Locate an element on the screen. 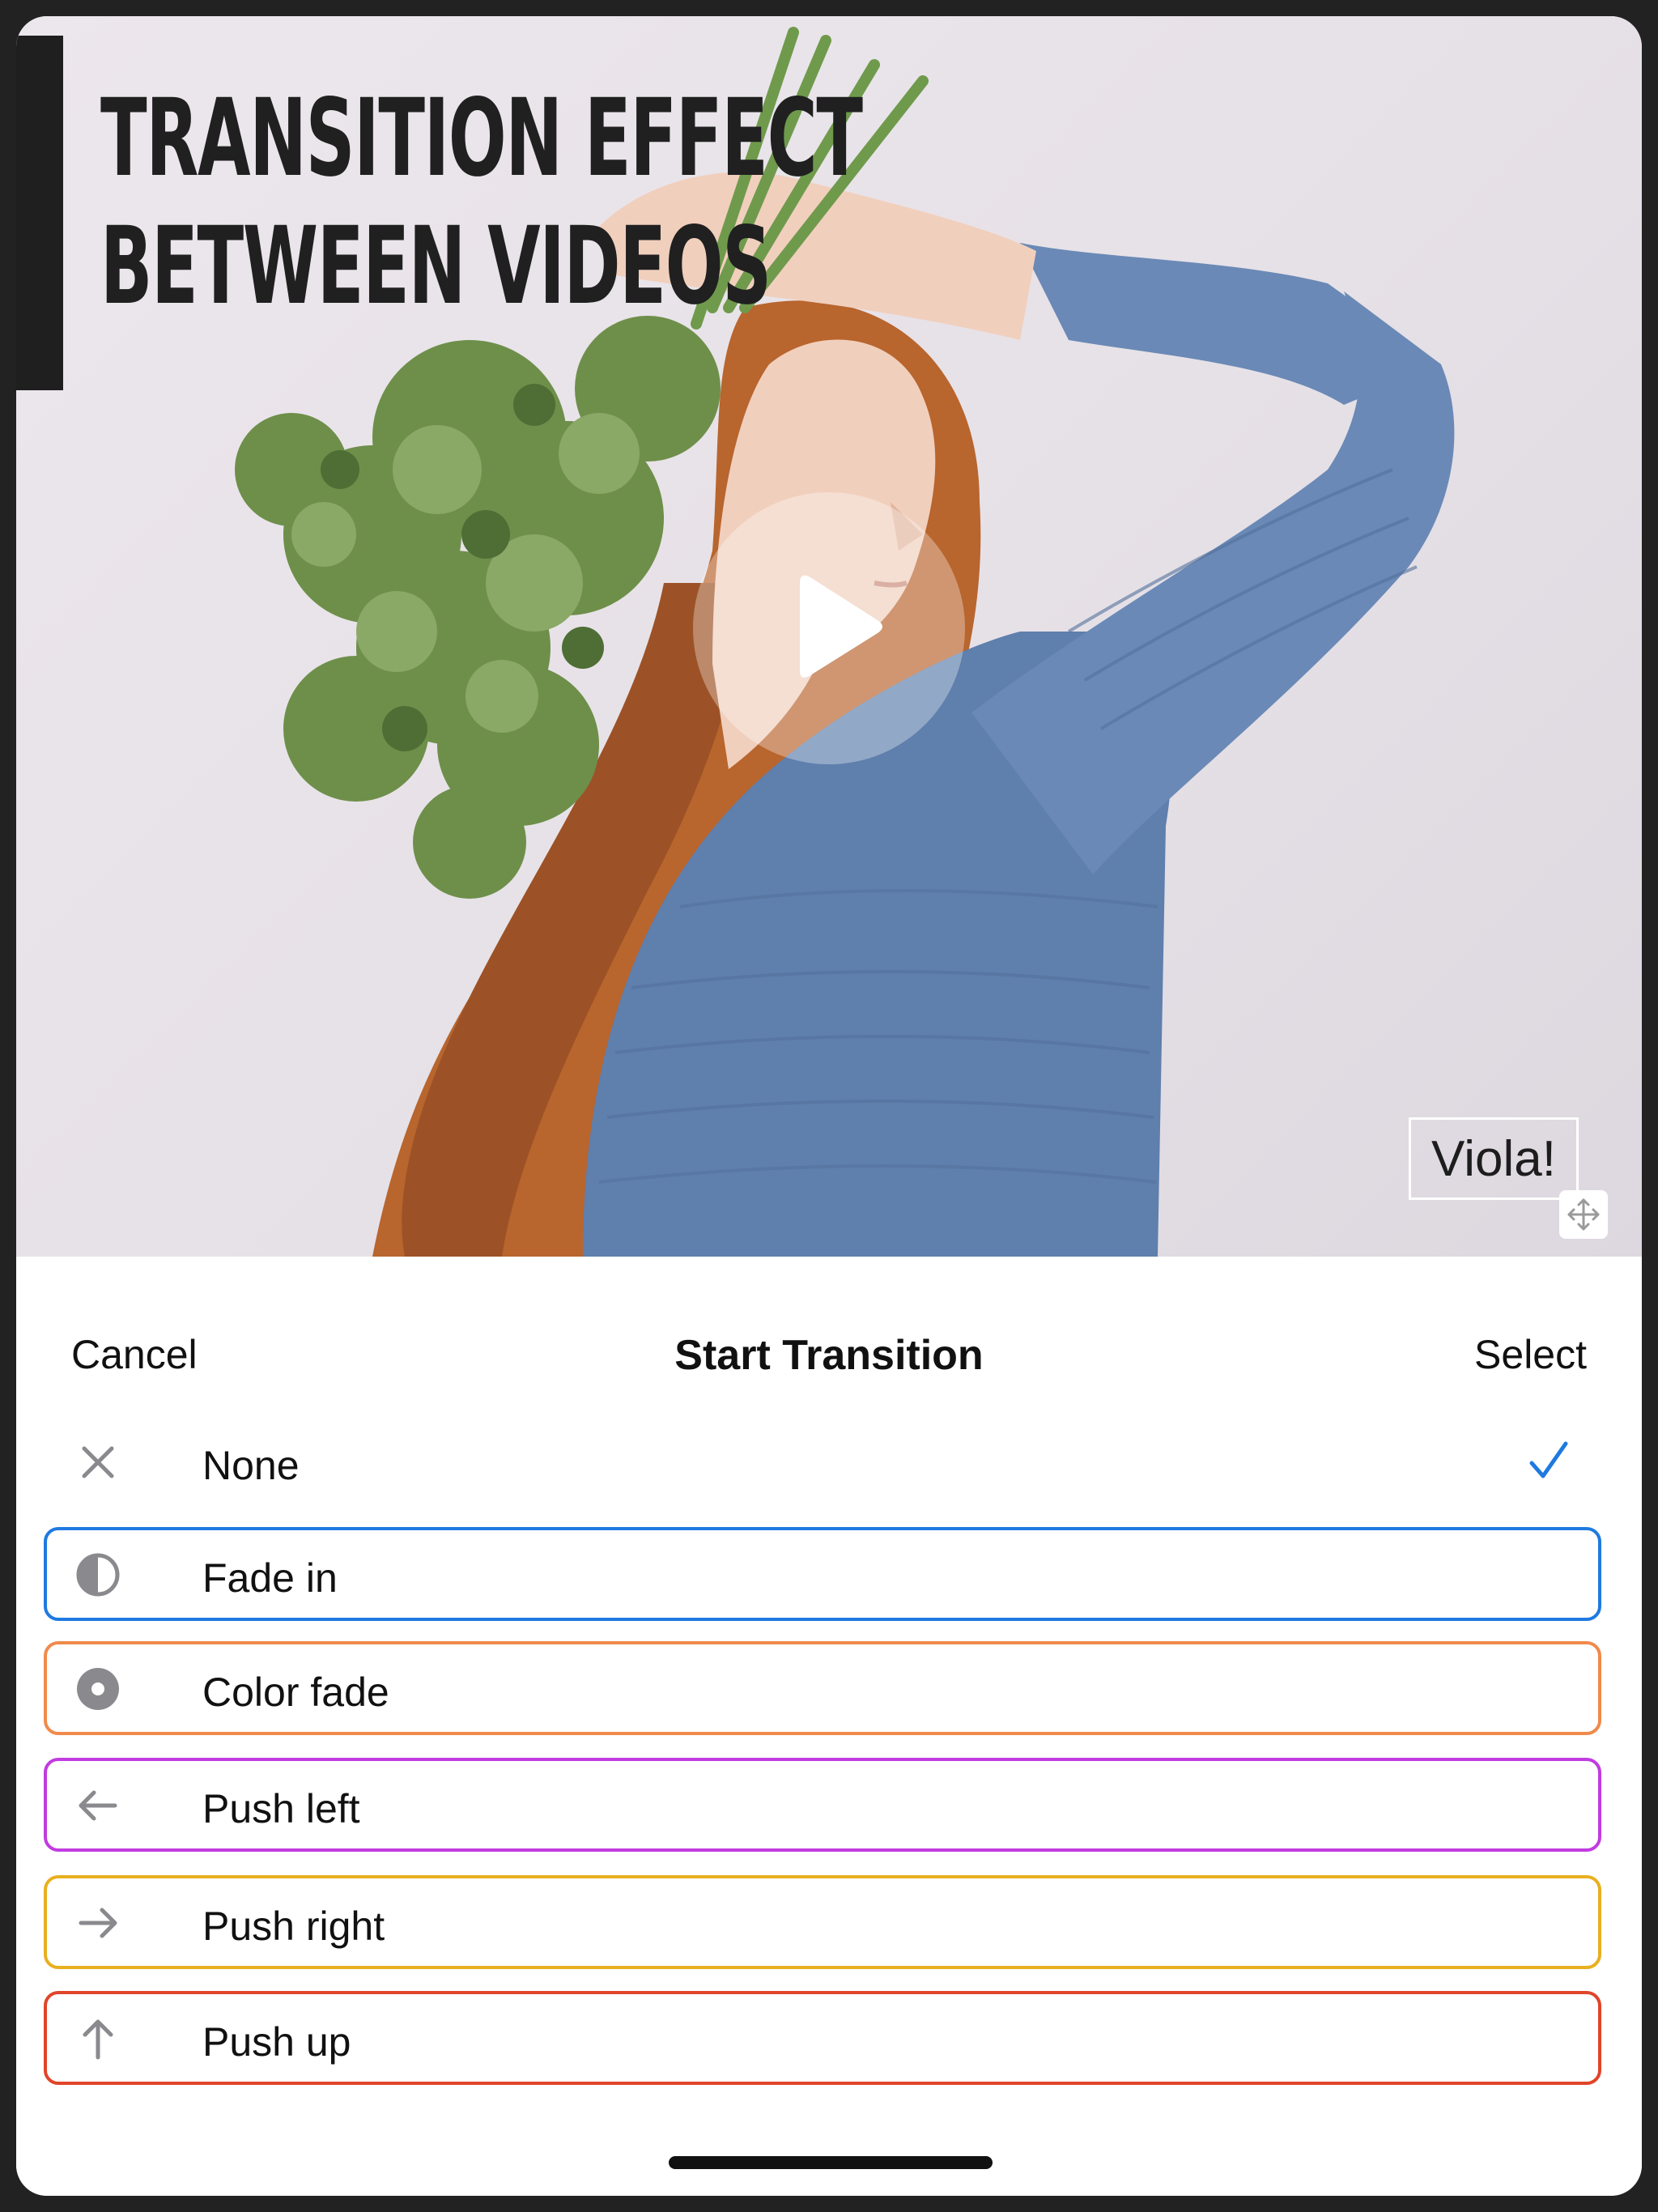 This screenshot has height=2212, width=1658. option-label: Push right is located at coordinates (293, 1927).